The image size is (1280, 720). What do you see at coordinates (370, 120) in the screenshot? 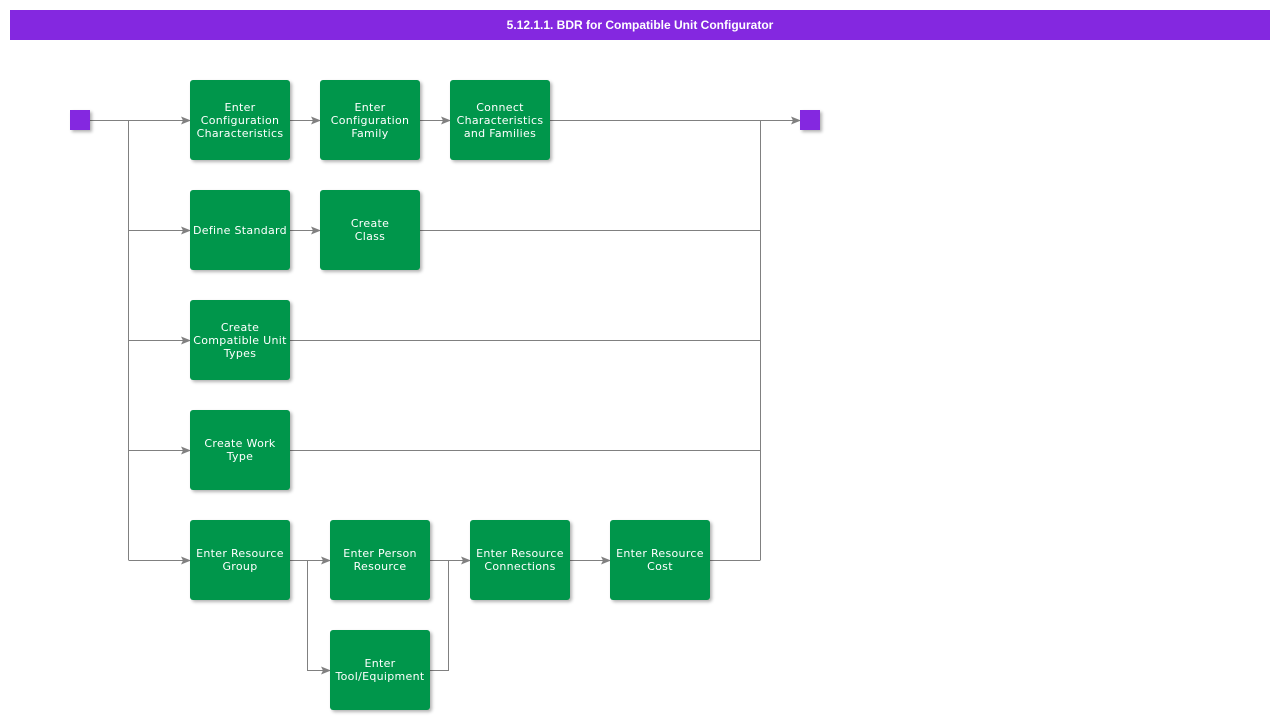
I see `activity-enter-configuration-family: Enter Configuration Family` at bounding box center [370, 120].